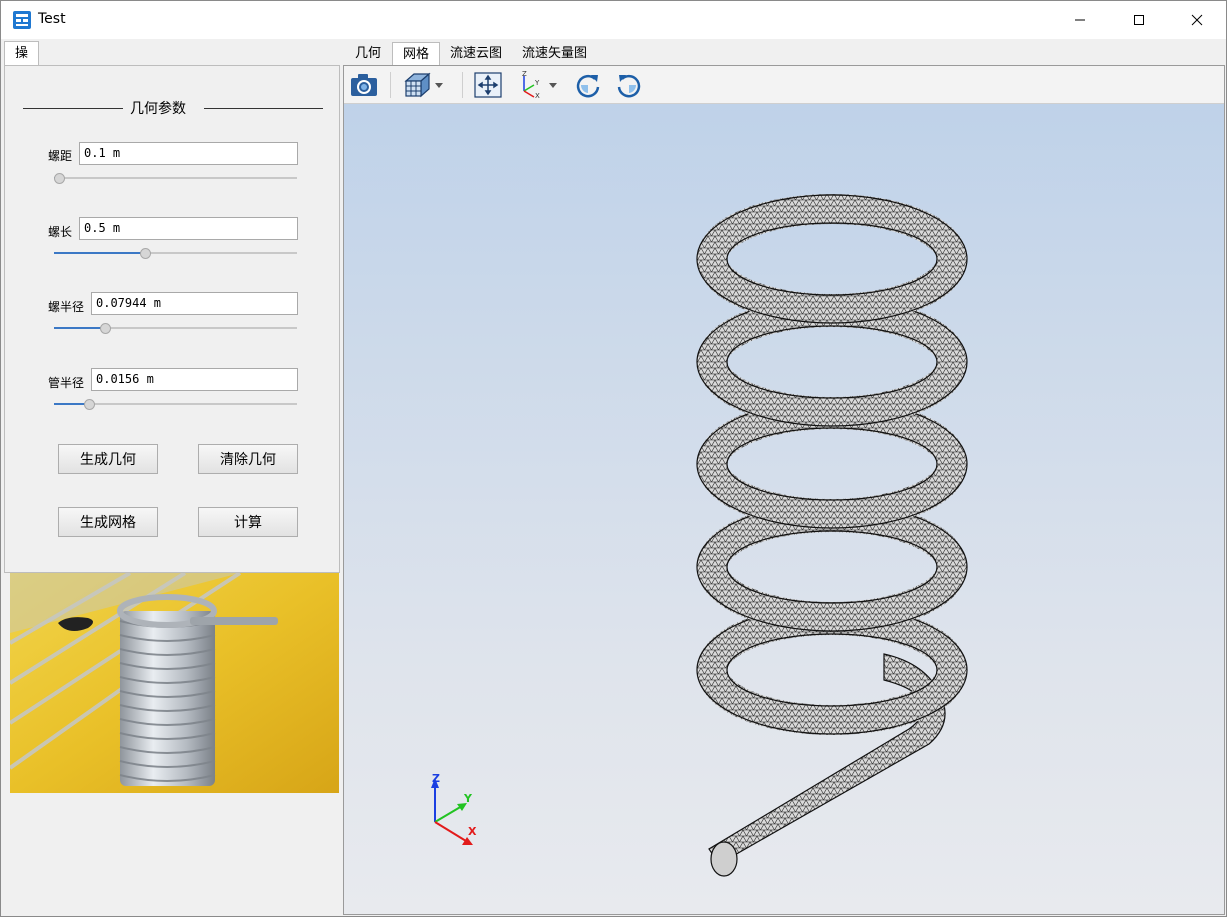  I want to click on camera-icon, so click(364, 85).